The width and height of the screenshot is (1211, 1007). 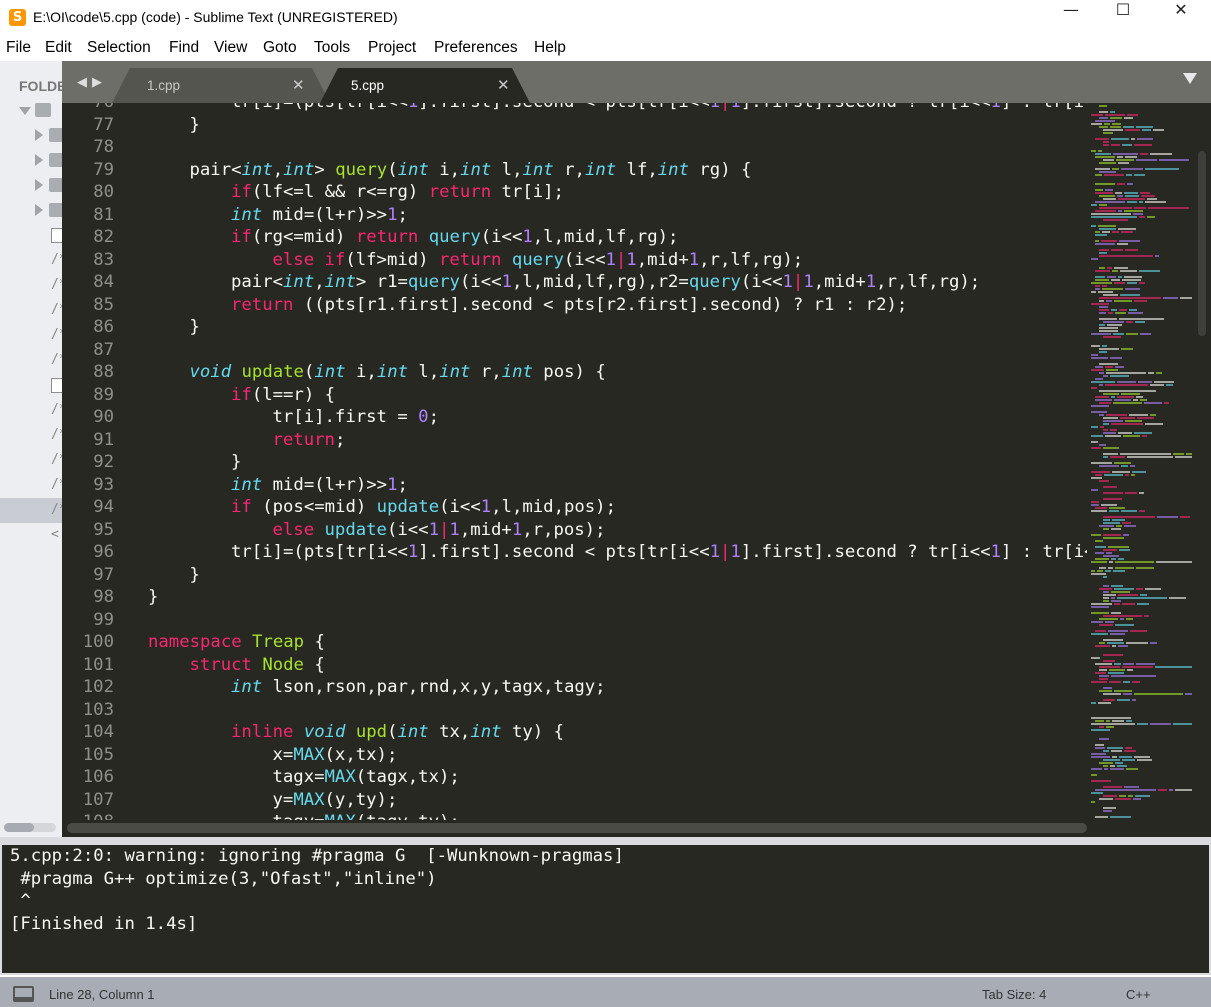 I want to click on tab-size: Tab Size: 4, so click(x=1014, y=994).